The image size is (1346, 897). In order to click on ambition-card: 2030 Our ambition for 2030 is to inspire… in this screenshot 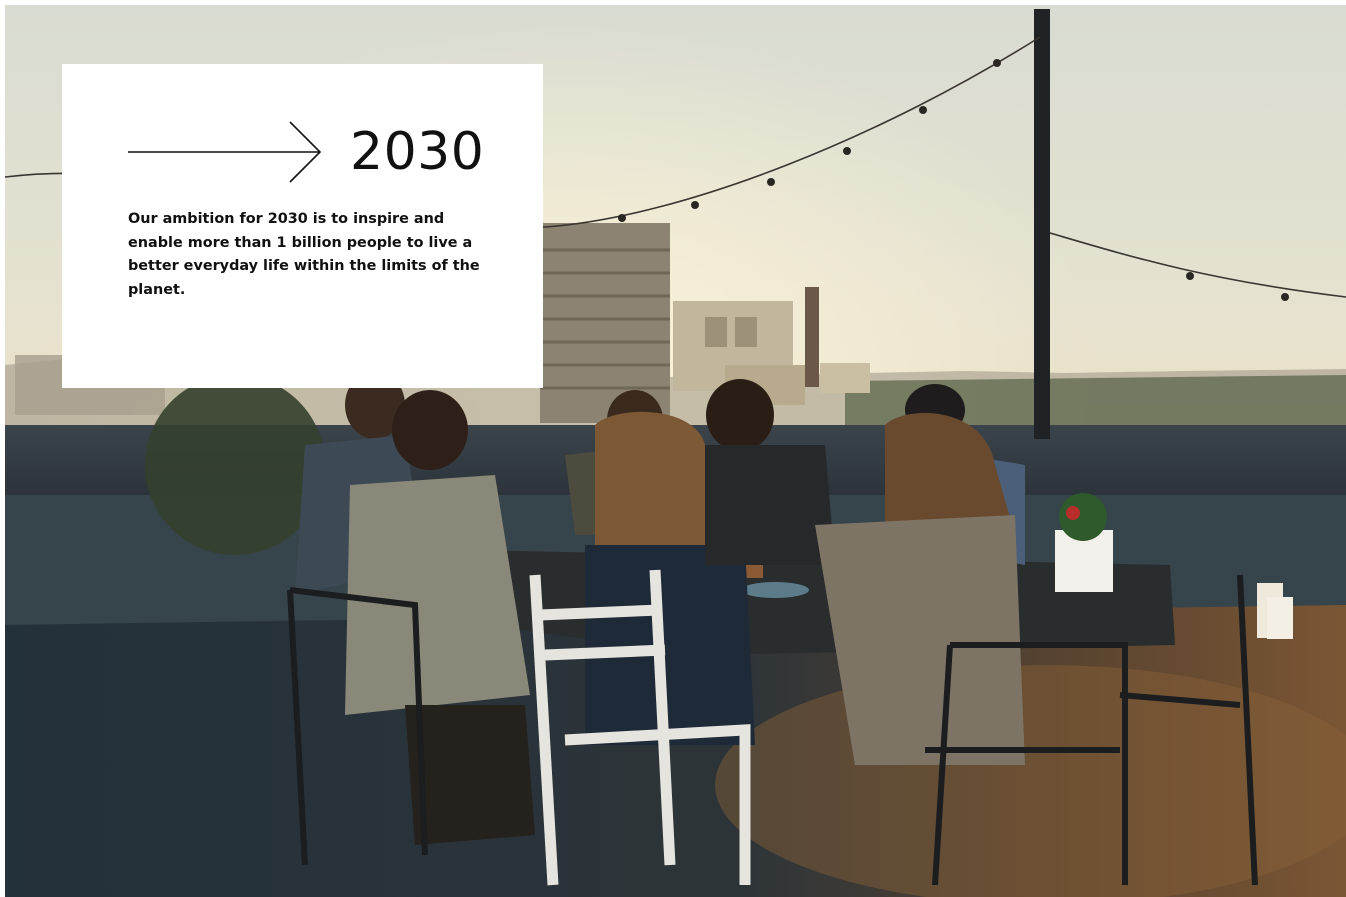, I will do `click(302, 226)`.